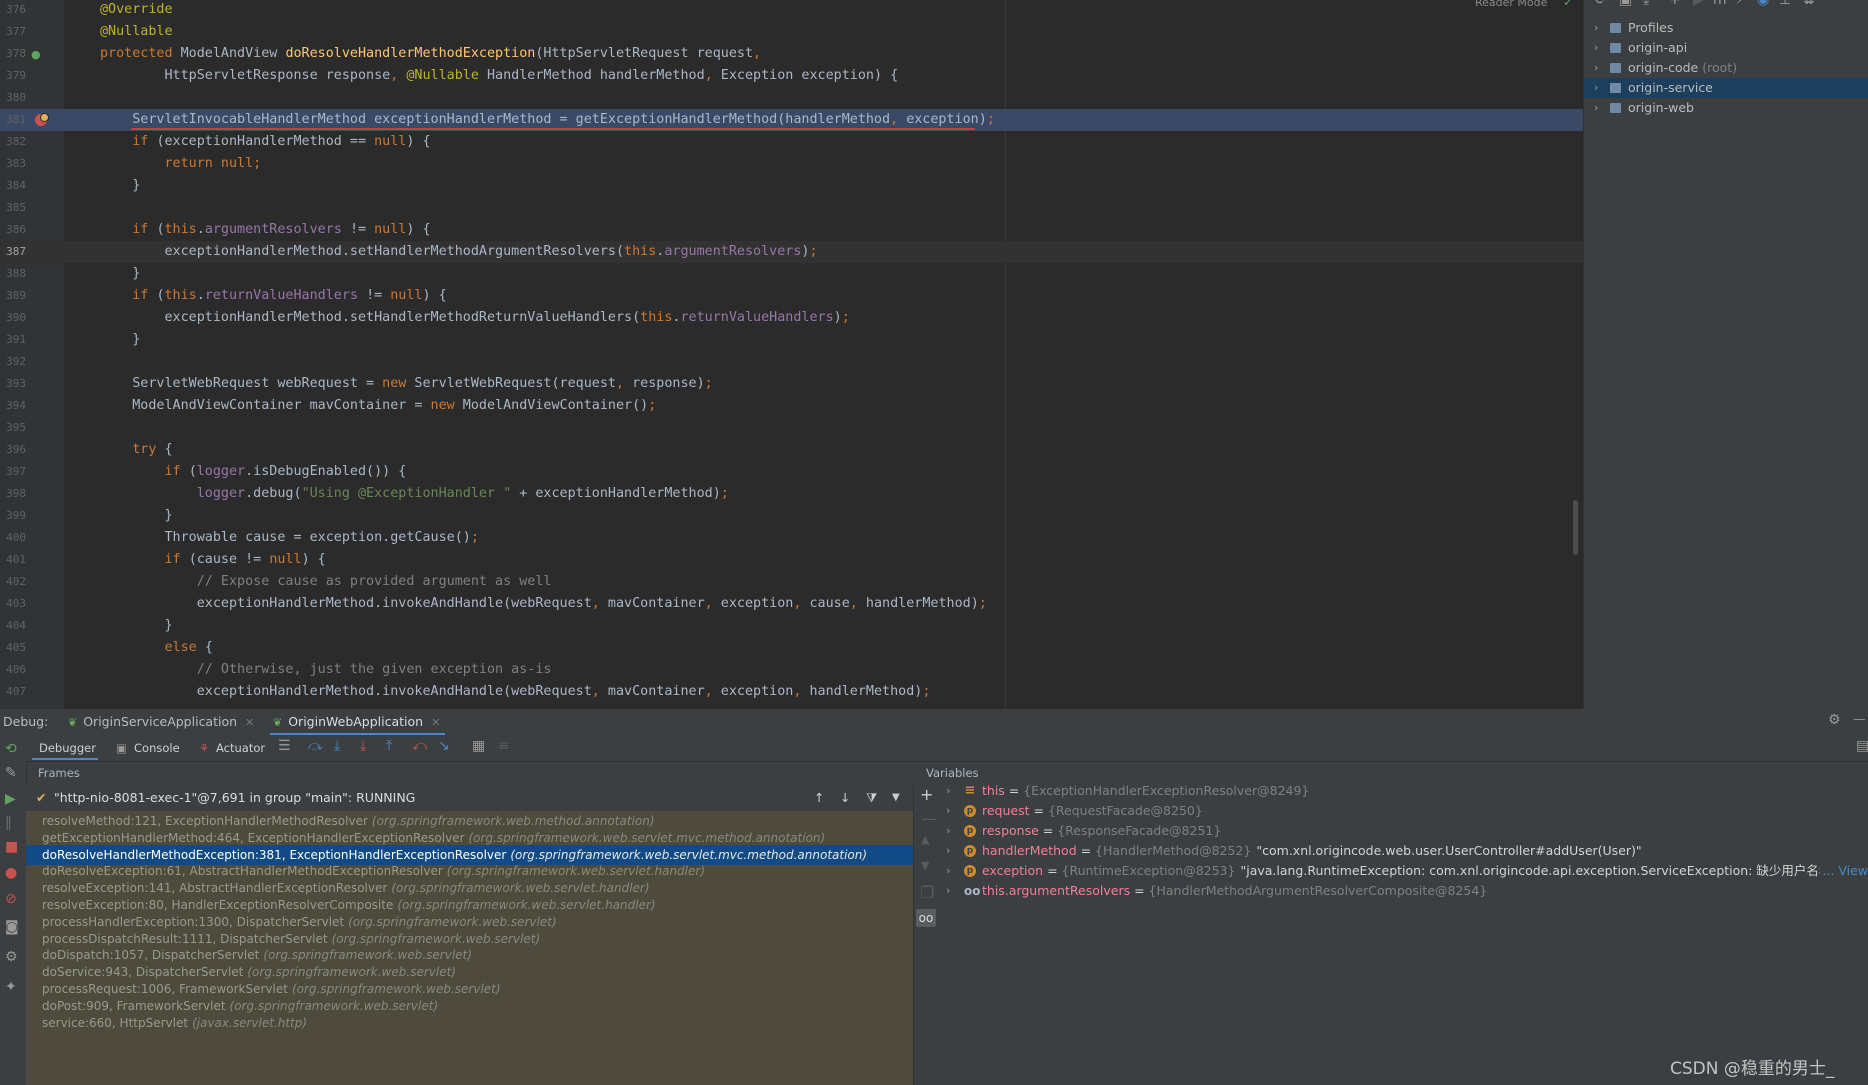  Describe the element at coordinates (157, 748) in the screenshot. I see `tab-console: Console` at that location.